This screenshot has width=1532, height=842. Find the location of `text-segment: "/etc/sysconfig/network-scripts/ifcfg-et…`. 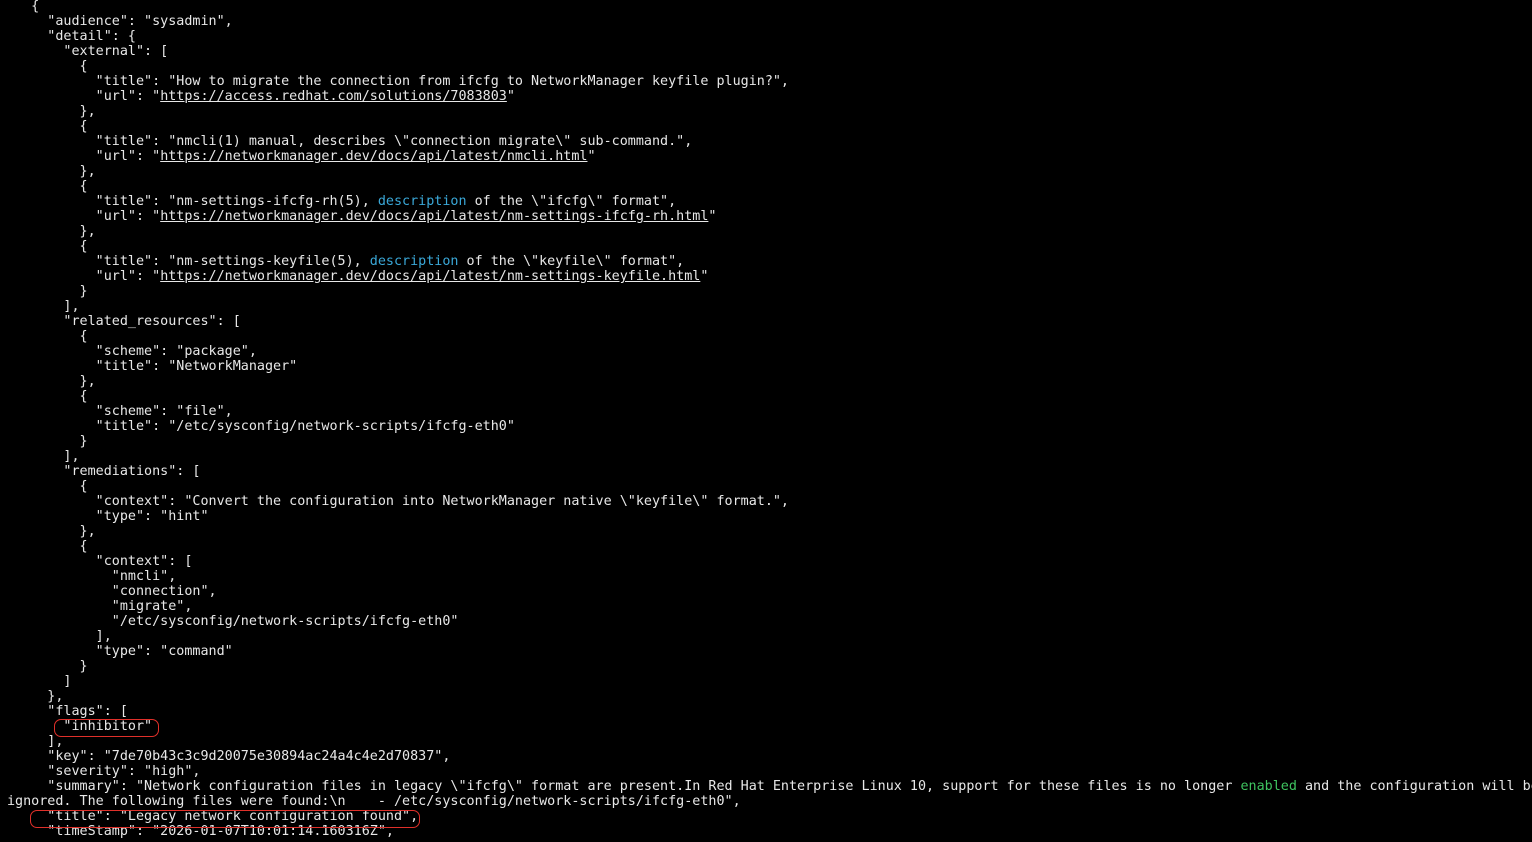

text-segment: "/etc/sysconfig/network-scripts/ifcfg-et… is located at coordinates (233, 621).